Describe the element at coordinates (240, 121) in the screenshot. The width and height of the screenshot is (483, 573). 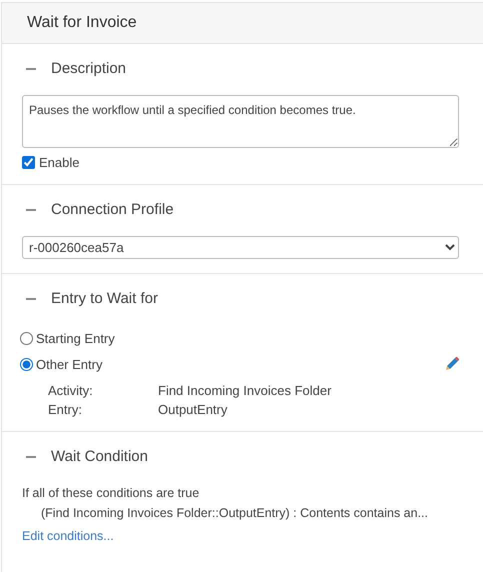
I see `description-field: Pauses the workflow until a specified condition becomes true.` at that location.